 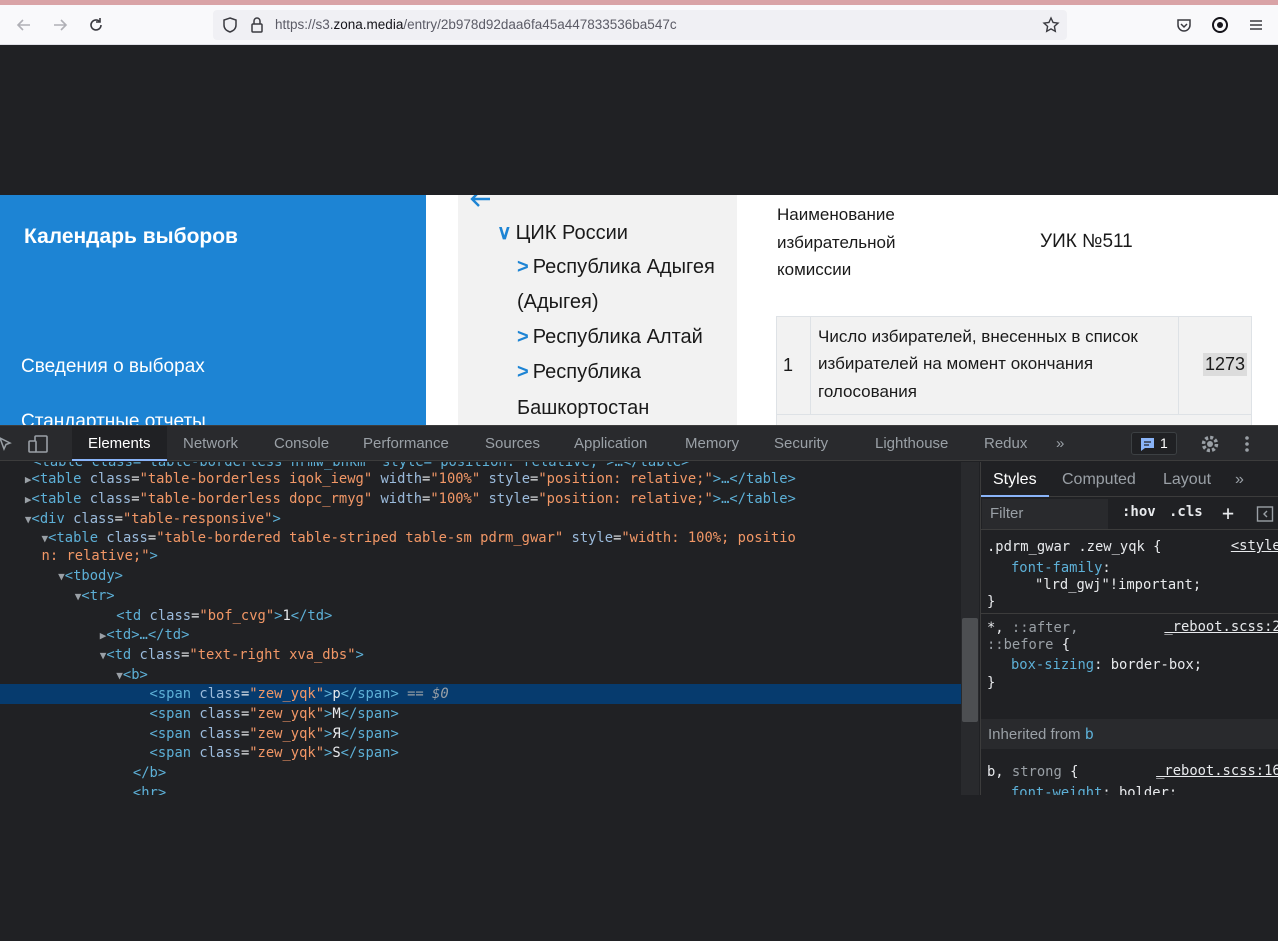 I want to click on new-rule-button: +, so click(x=1228, y=513).